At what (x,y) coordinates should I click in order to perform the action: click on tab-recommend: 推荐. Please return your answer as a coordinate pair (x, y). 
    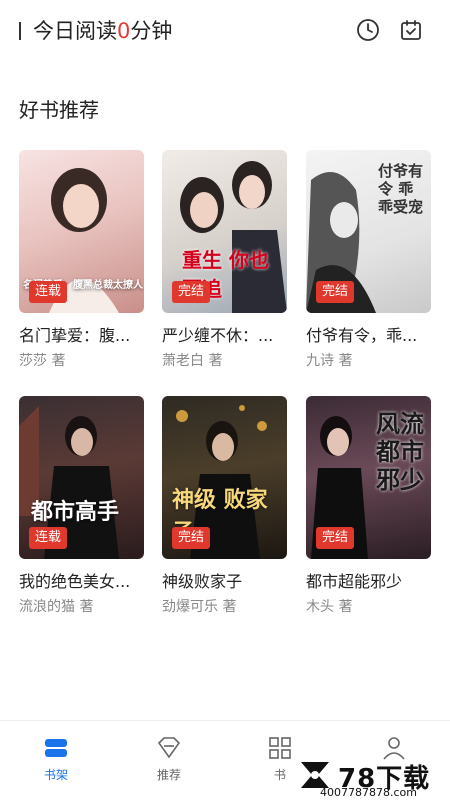
    Looking at the image, I should click on (169, 759).